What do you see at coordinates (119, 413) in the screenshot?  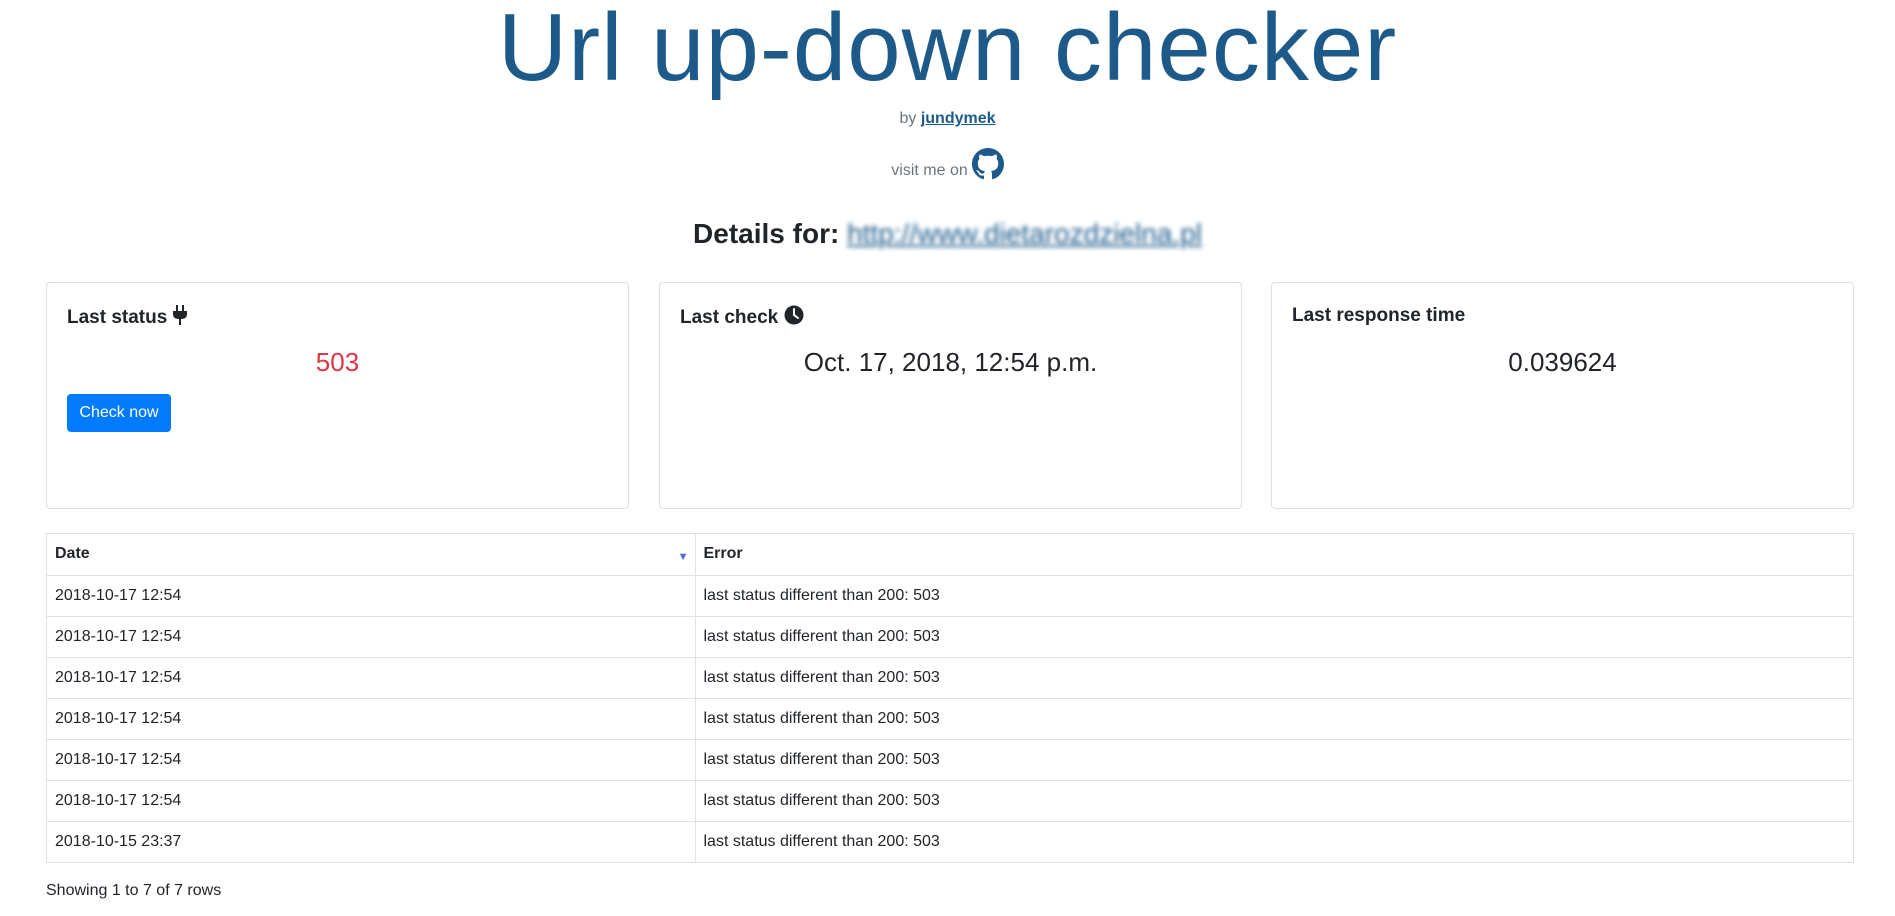 I see `check-now-button: Check now` at bounding box center [119, 413].